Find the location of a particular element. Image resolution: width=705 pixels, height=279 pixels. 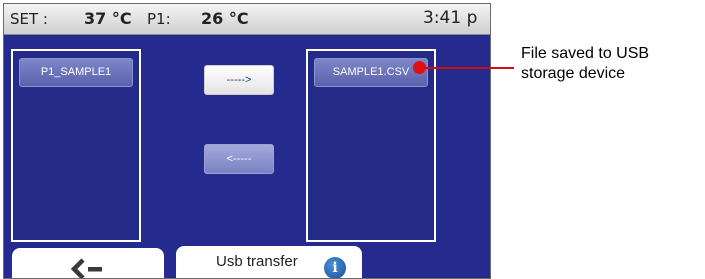

probe-label: P1: is located at coordinates (159, 19).